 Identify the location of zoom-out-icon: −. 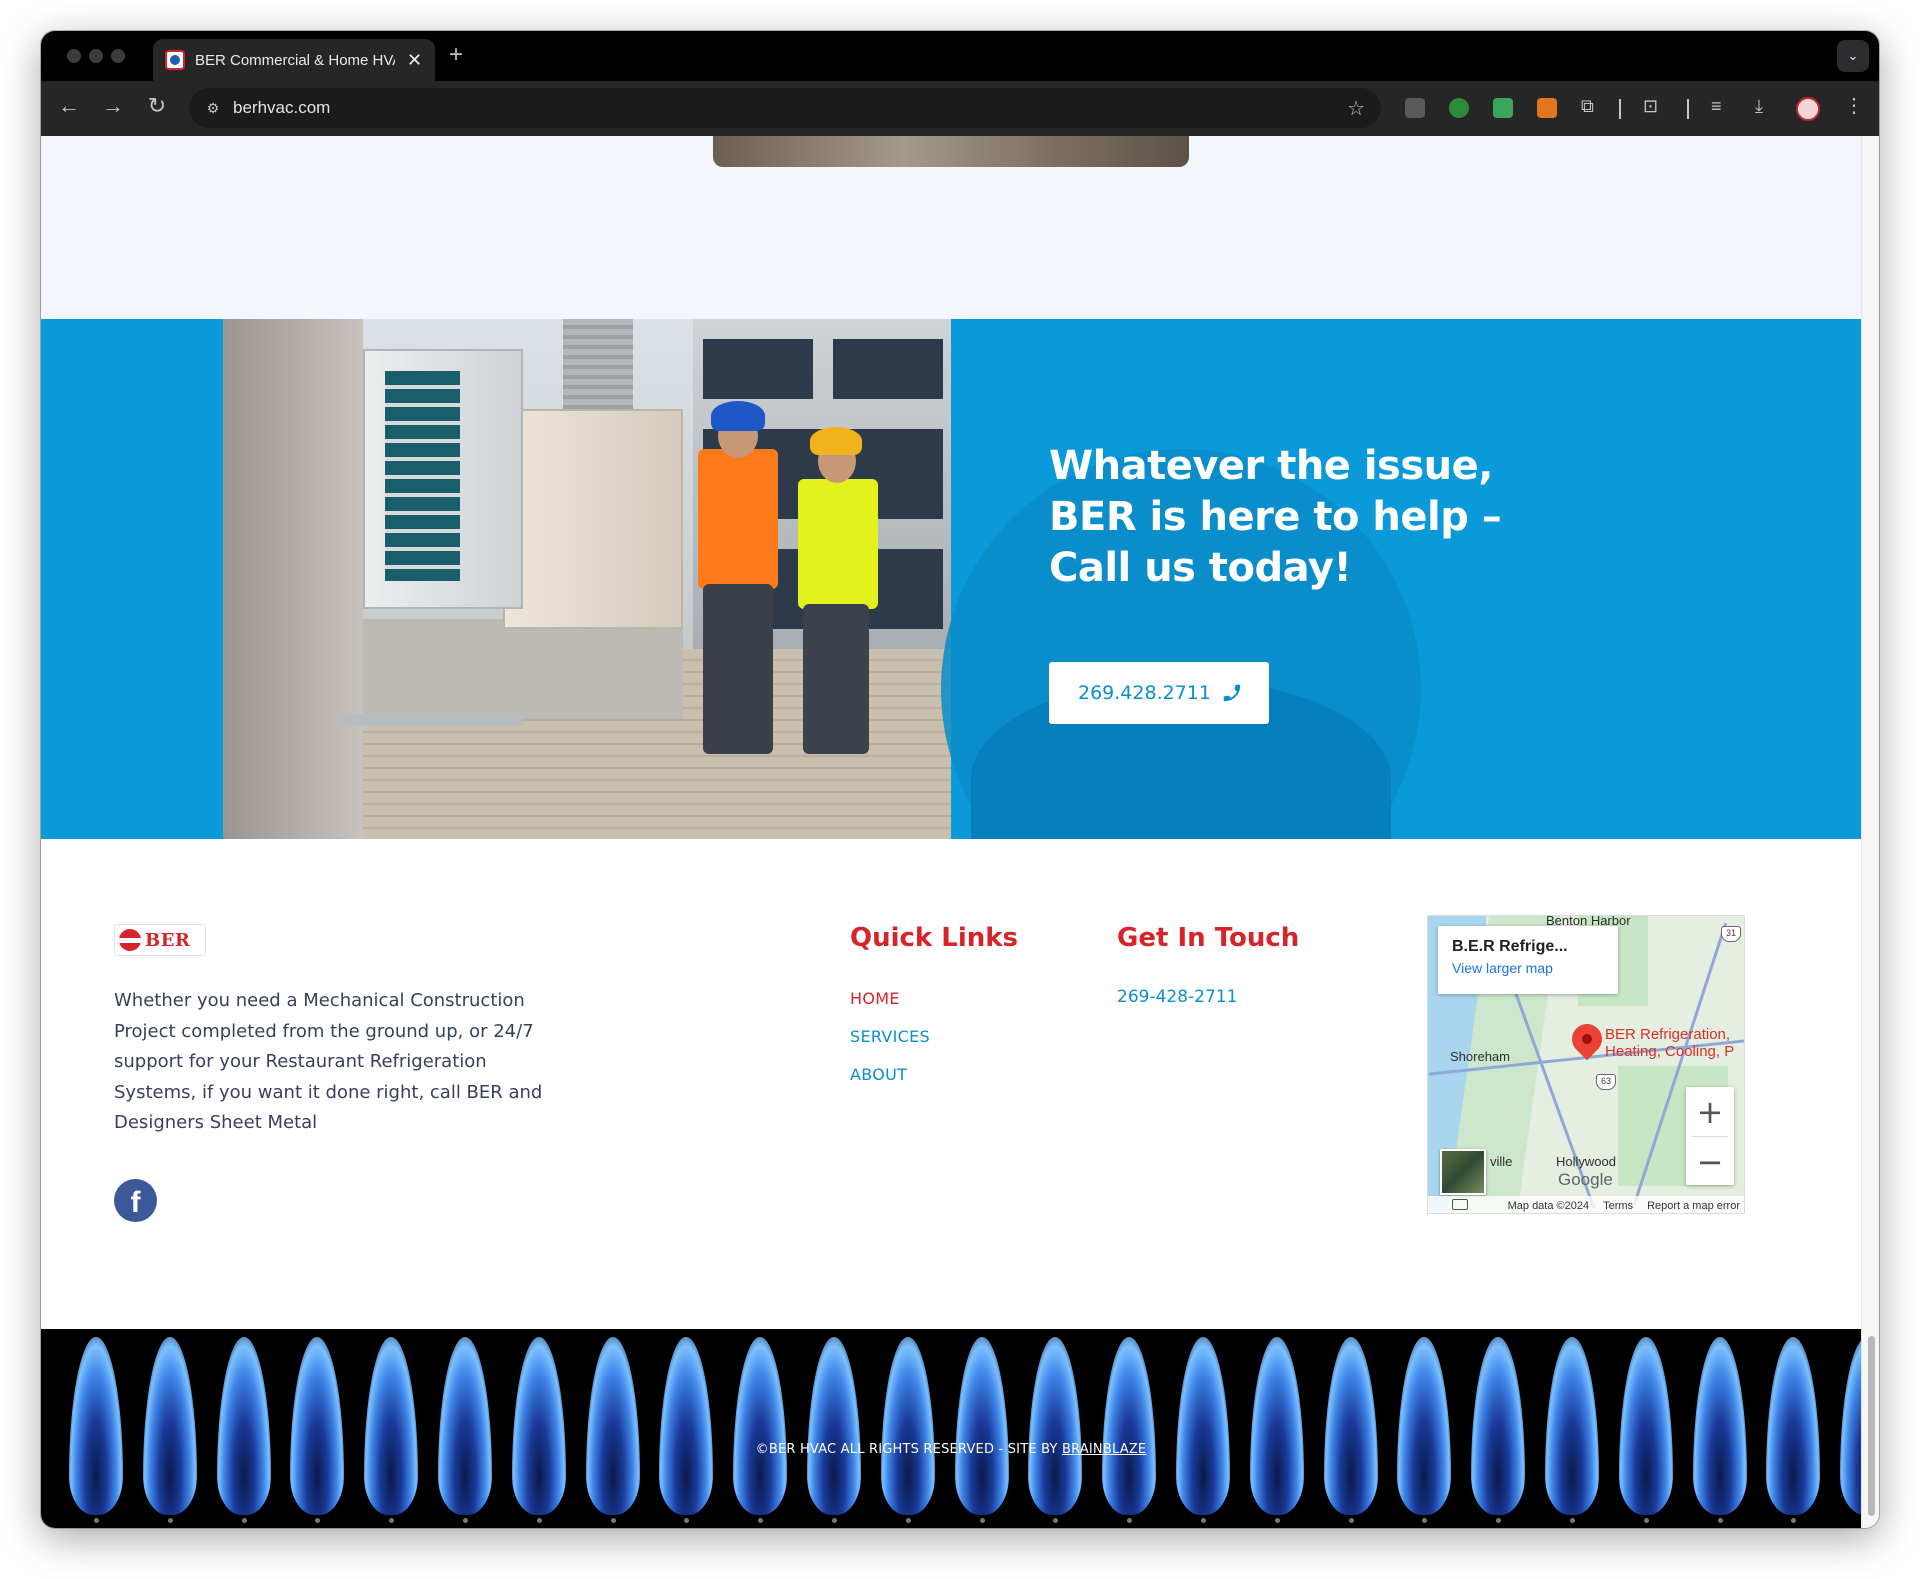
(1710, 1161).